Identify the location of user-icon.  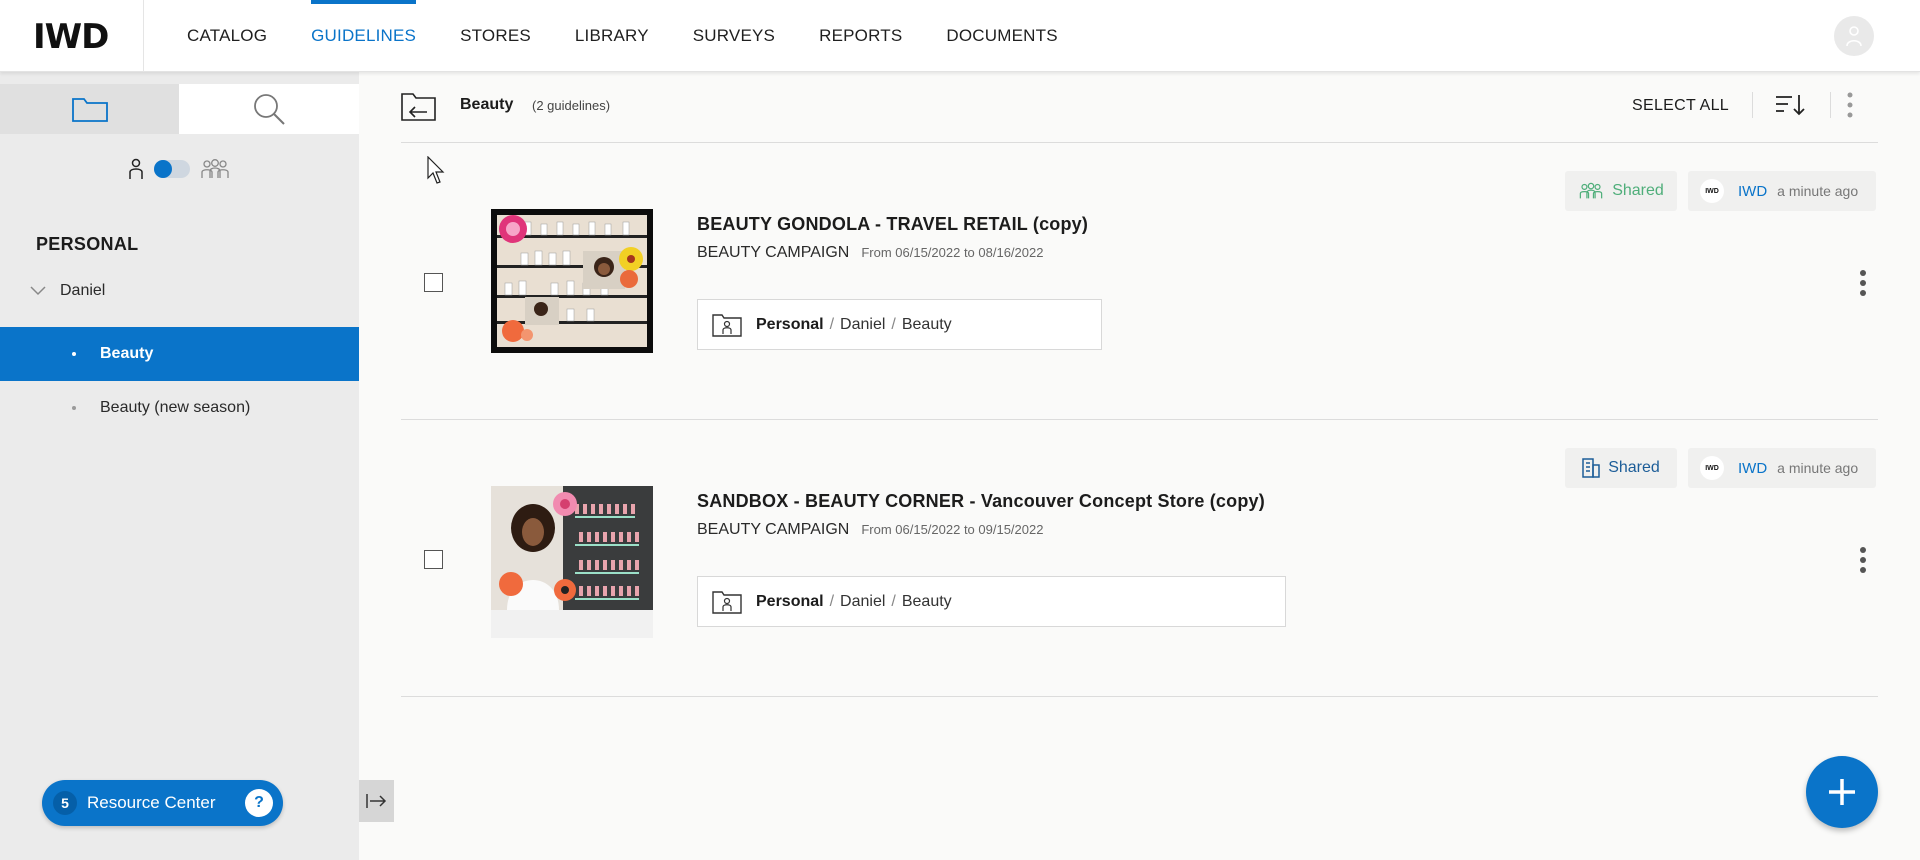
(1854, 36).